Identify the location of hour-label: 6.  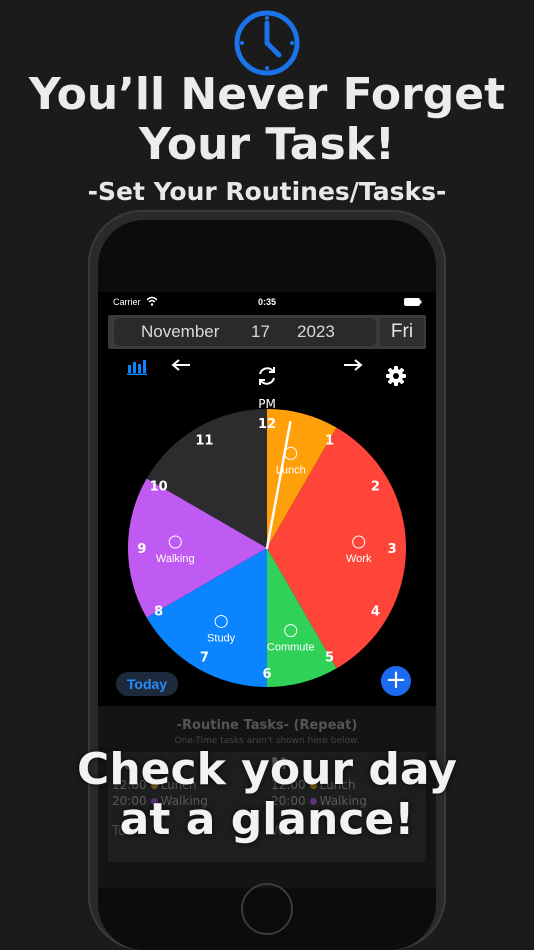
(266, 674).